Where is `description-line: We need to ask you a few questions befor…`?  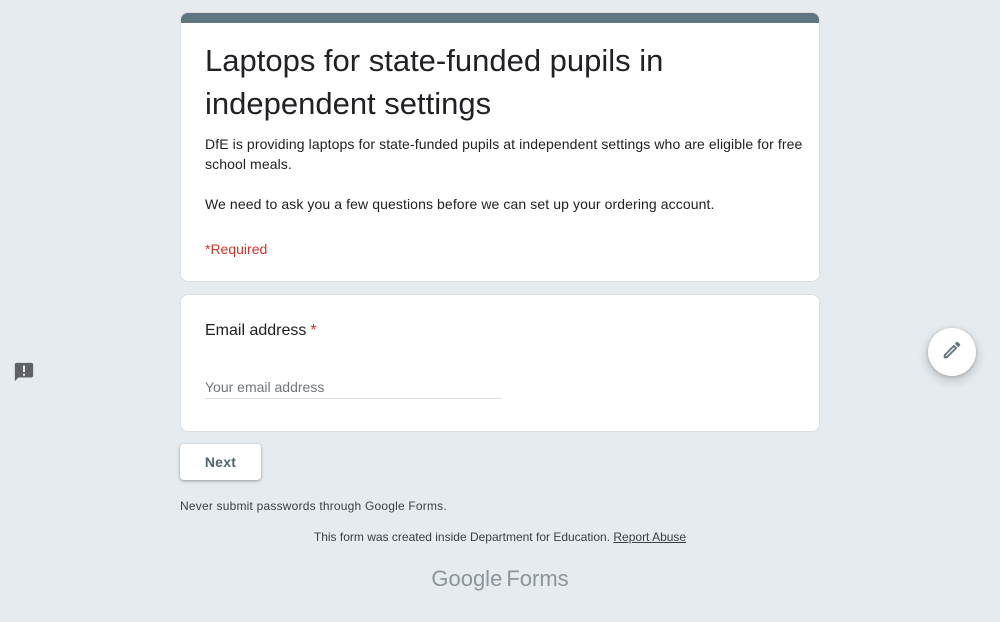
description-line: We need to ask you a few questions befor… is located at coordinates (460, 204).